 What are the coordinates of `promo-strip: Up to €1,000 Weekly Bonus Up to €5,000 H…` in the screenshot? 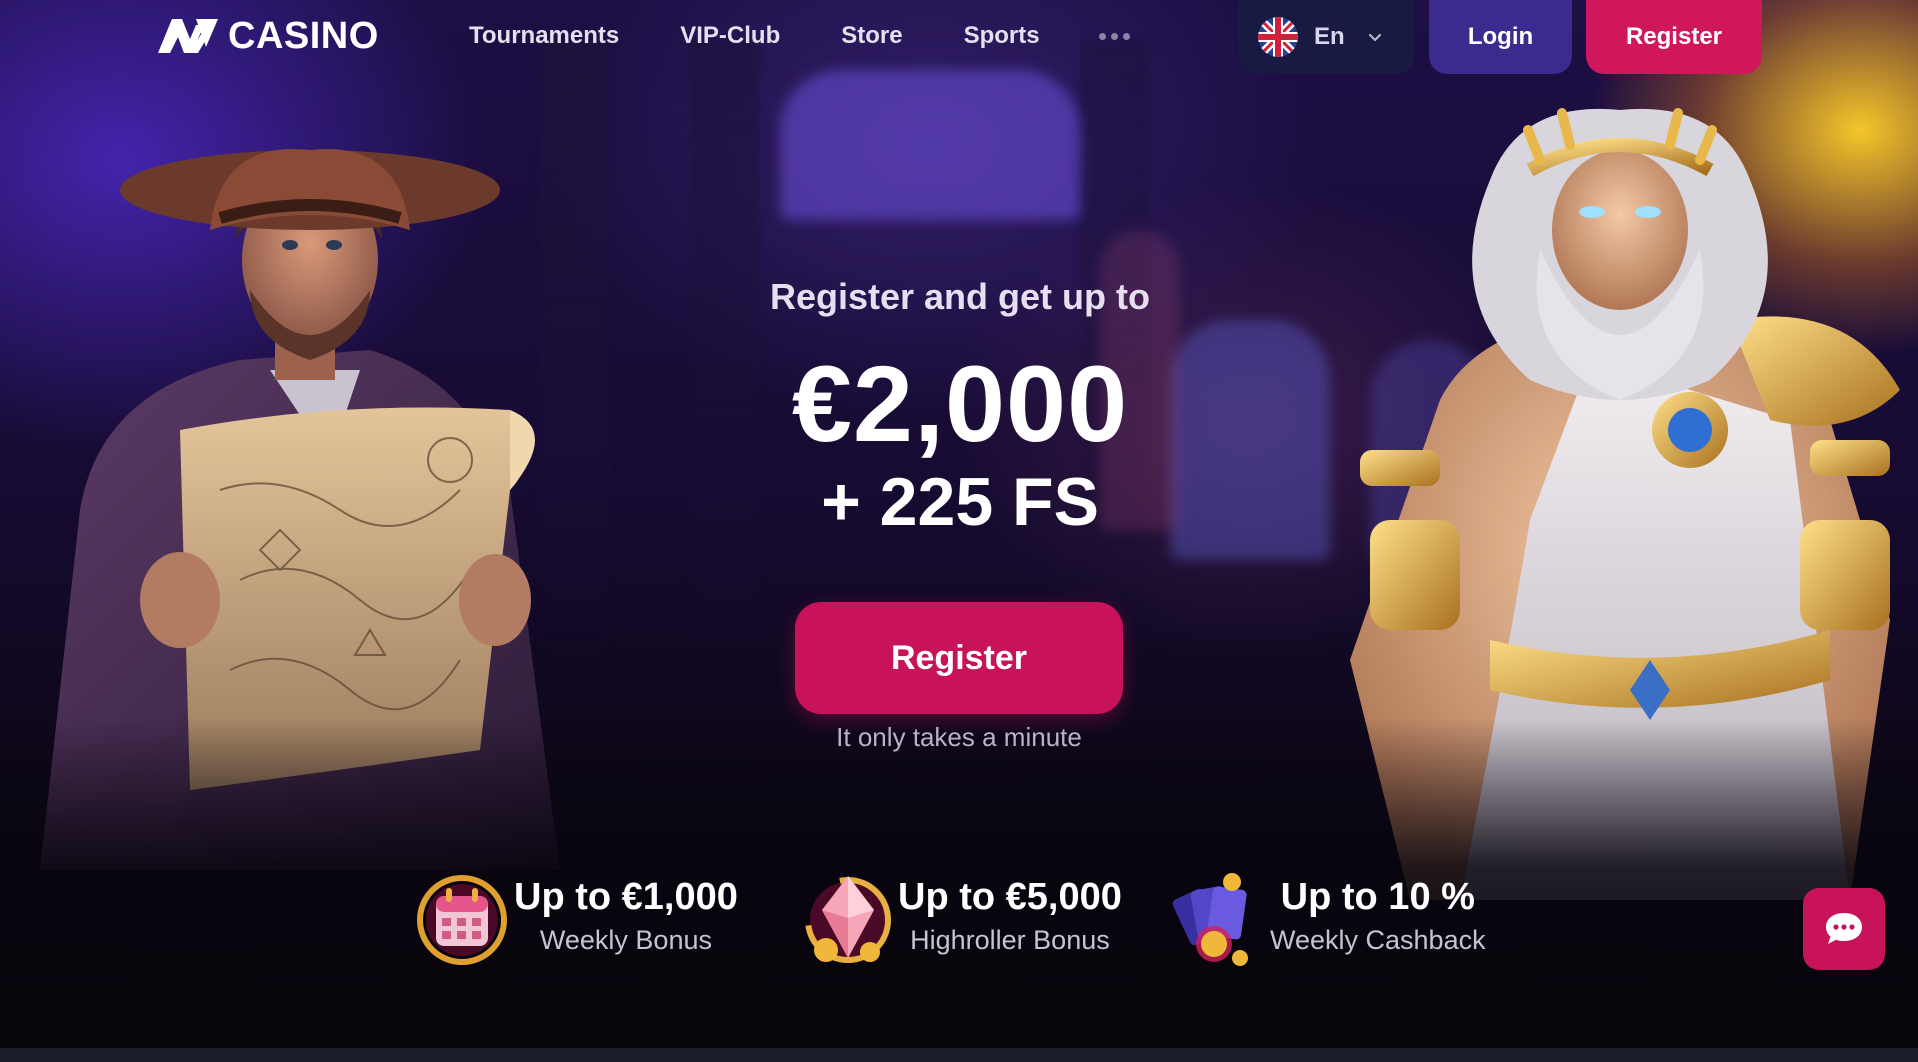 It's located at (959, 917).